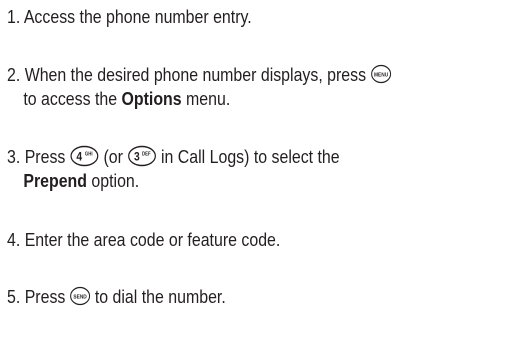 This screenshot has height=338, width=512. What do you see at coordinates (14, 156) in the screenshot?
I see `step-number: 3.` at bounding box center [14, 156].